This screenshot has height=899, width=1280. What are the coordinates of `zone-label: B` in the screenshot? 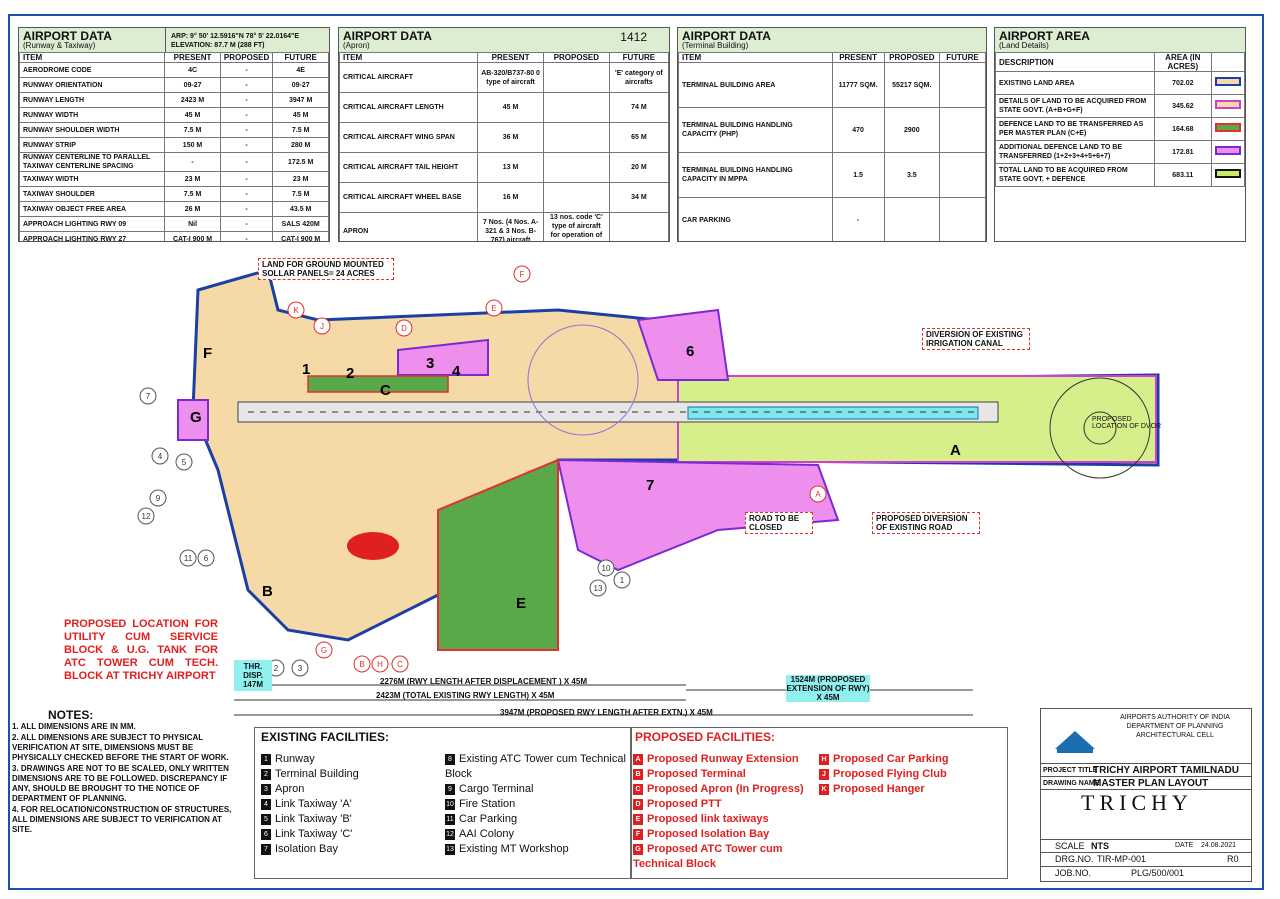 It's located at (267, 591).